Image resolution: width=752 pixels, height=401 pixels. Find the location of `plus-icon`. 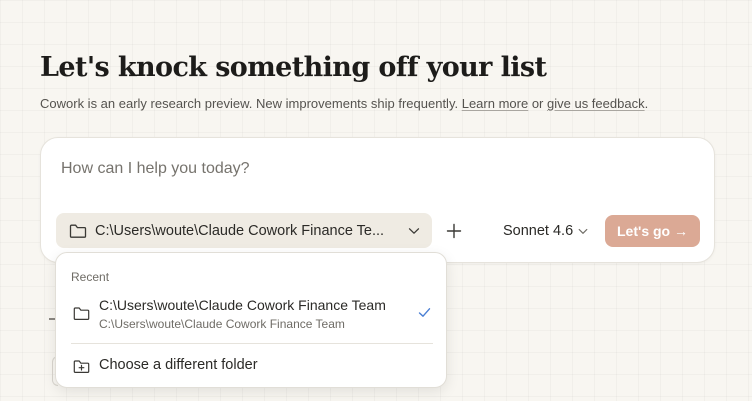

plus-icon is located at coordinates (454, 231).